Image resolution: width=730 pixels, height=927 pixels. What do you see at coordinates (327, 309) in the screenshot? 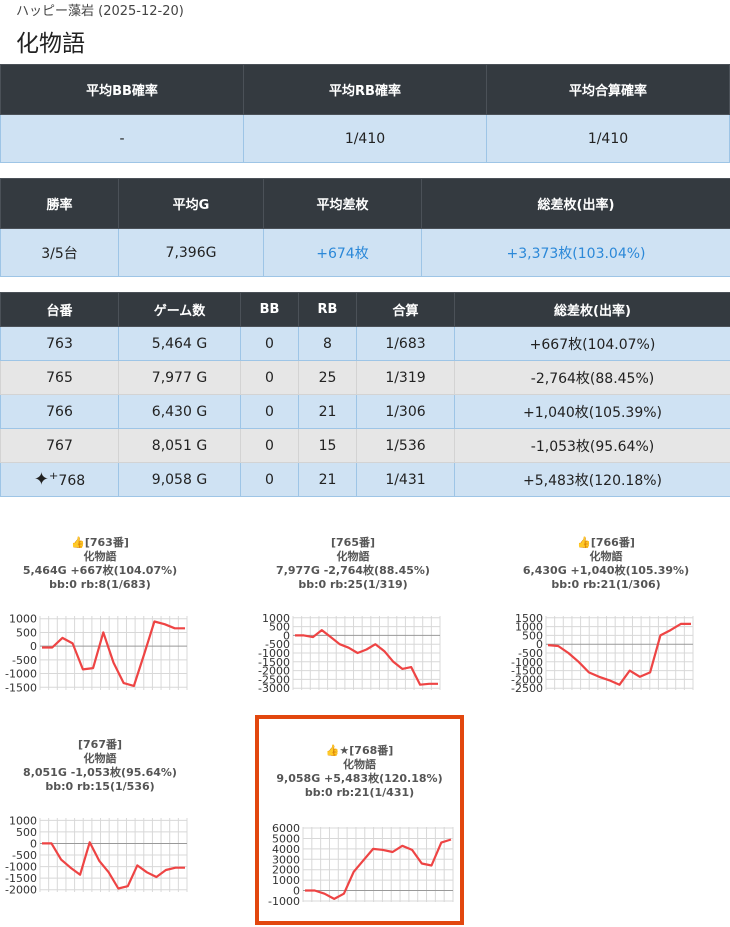
I see `col-rb: RB` at bounding box center [327, 309].